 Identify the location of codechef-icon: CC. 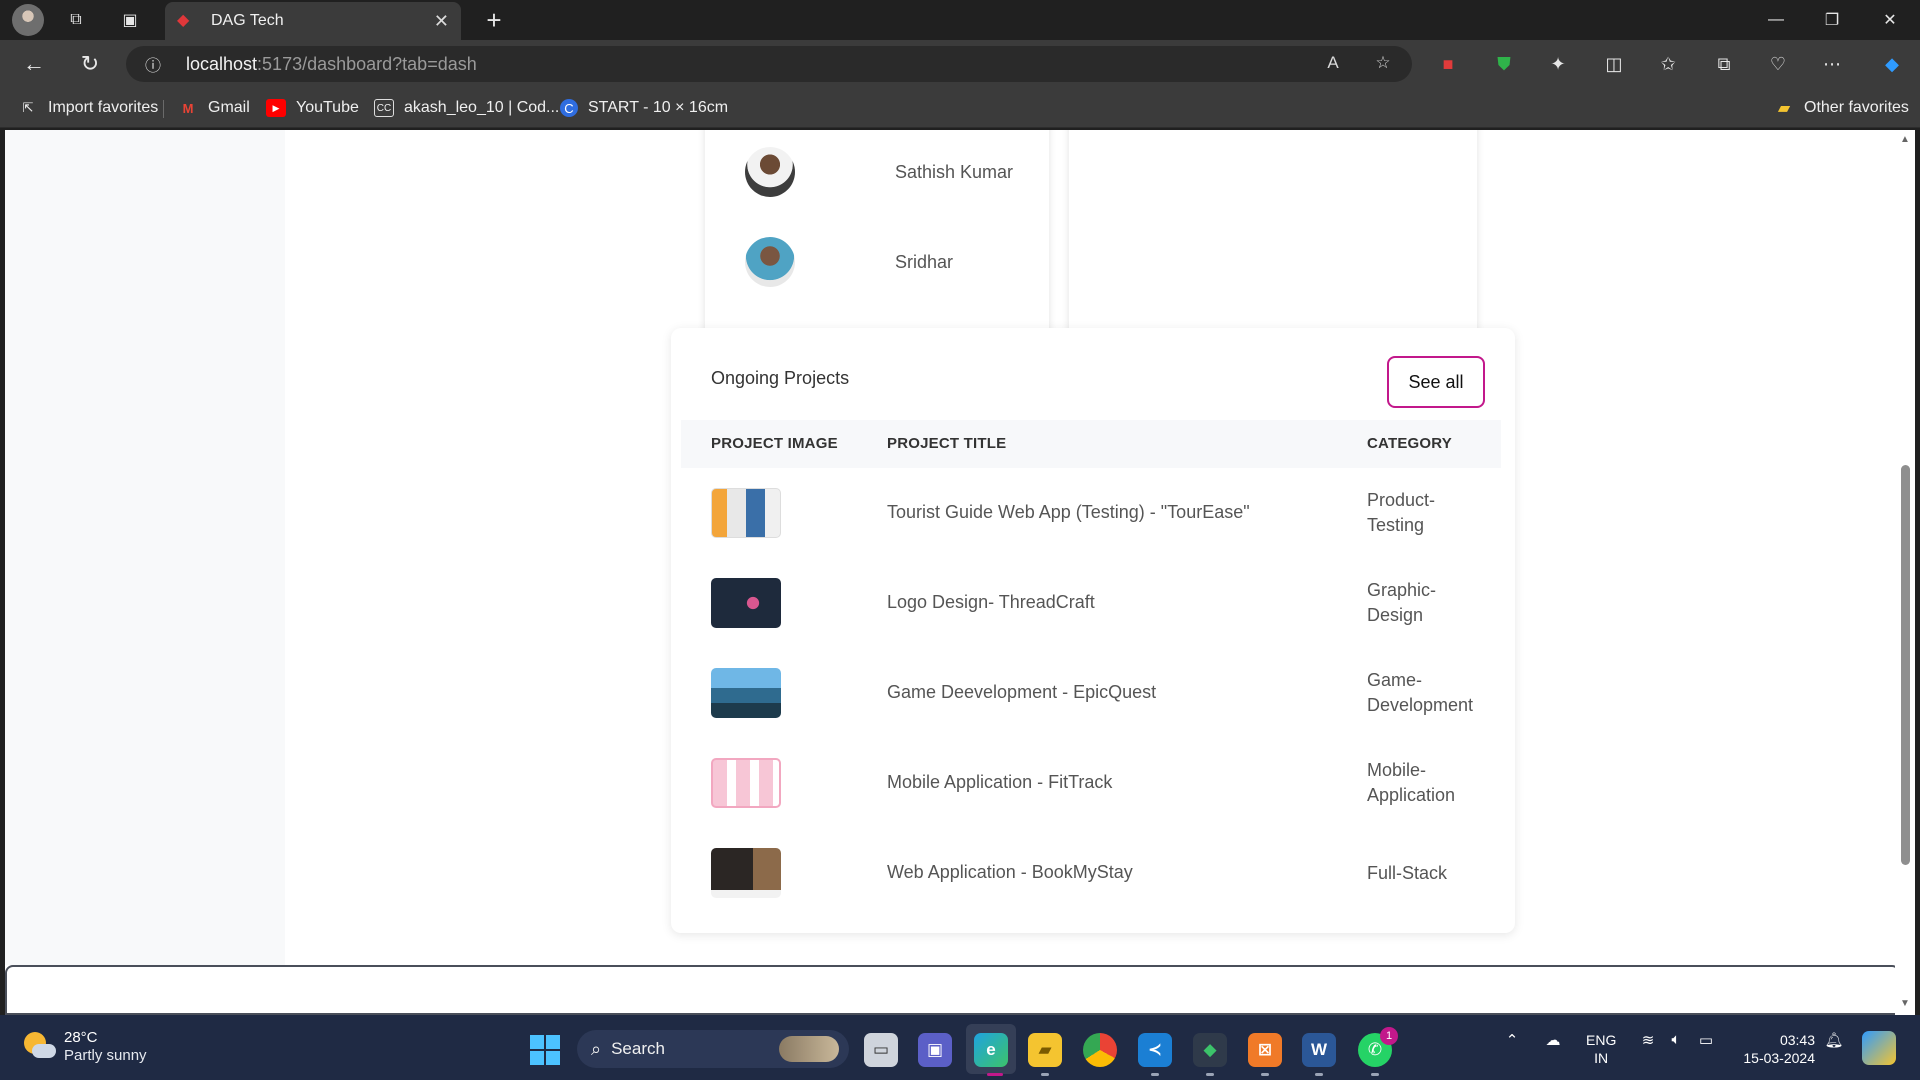
(384, 108).